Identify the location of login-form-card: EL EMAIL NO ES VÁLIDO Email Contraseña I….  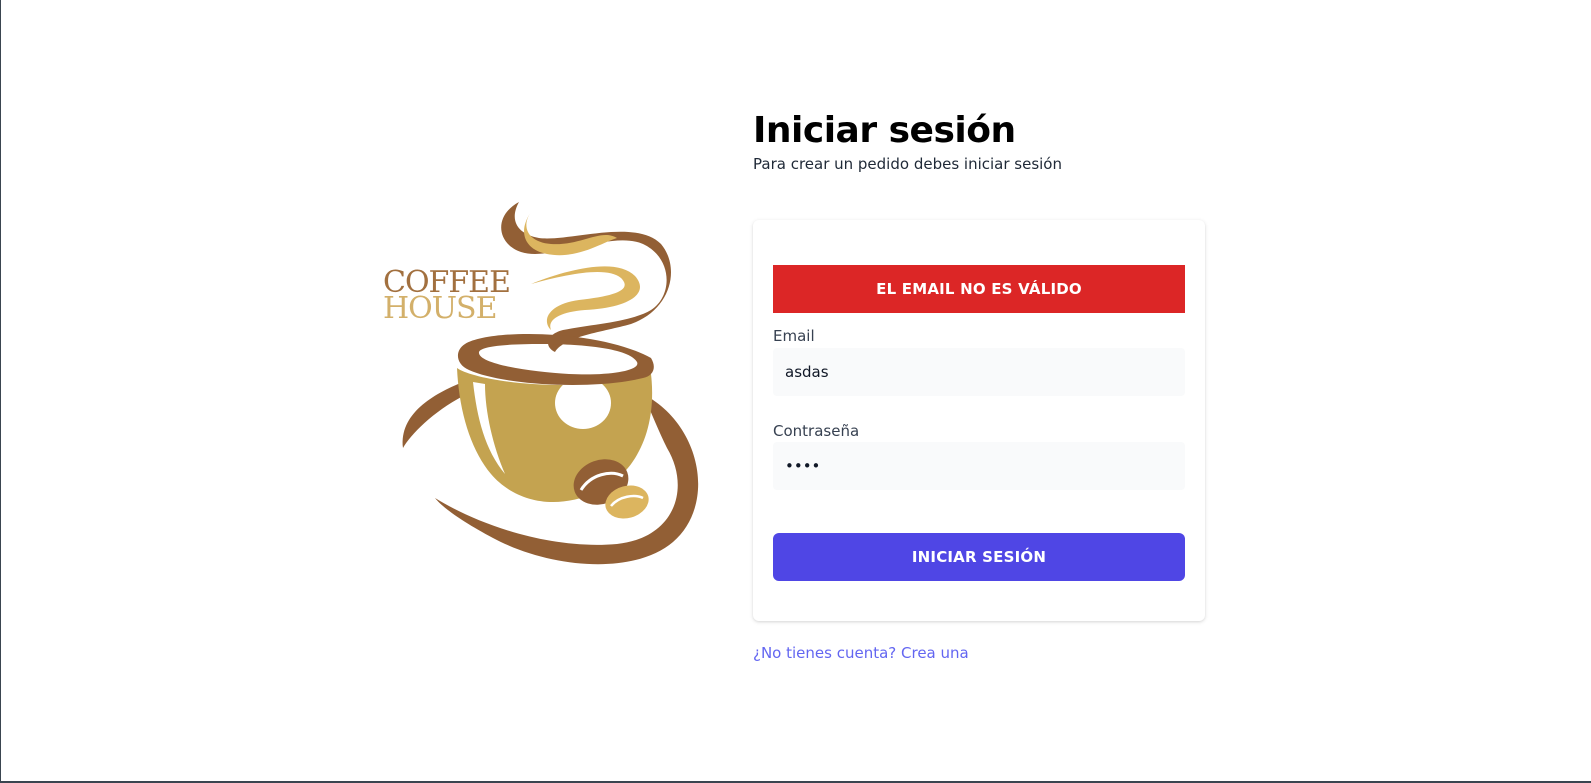
(979, 420).